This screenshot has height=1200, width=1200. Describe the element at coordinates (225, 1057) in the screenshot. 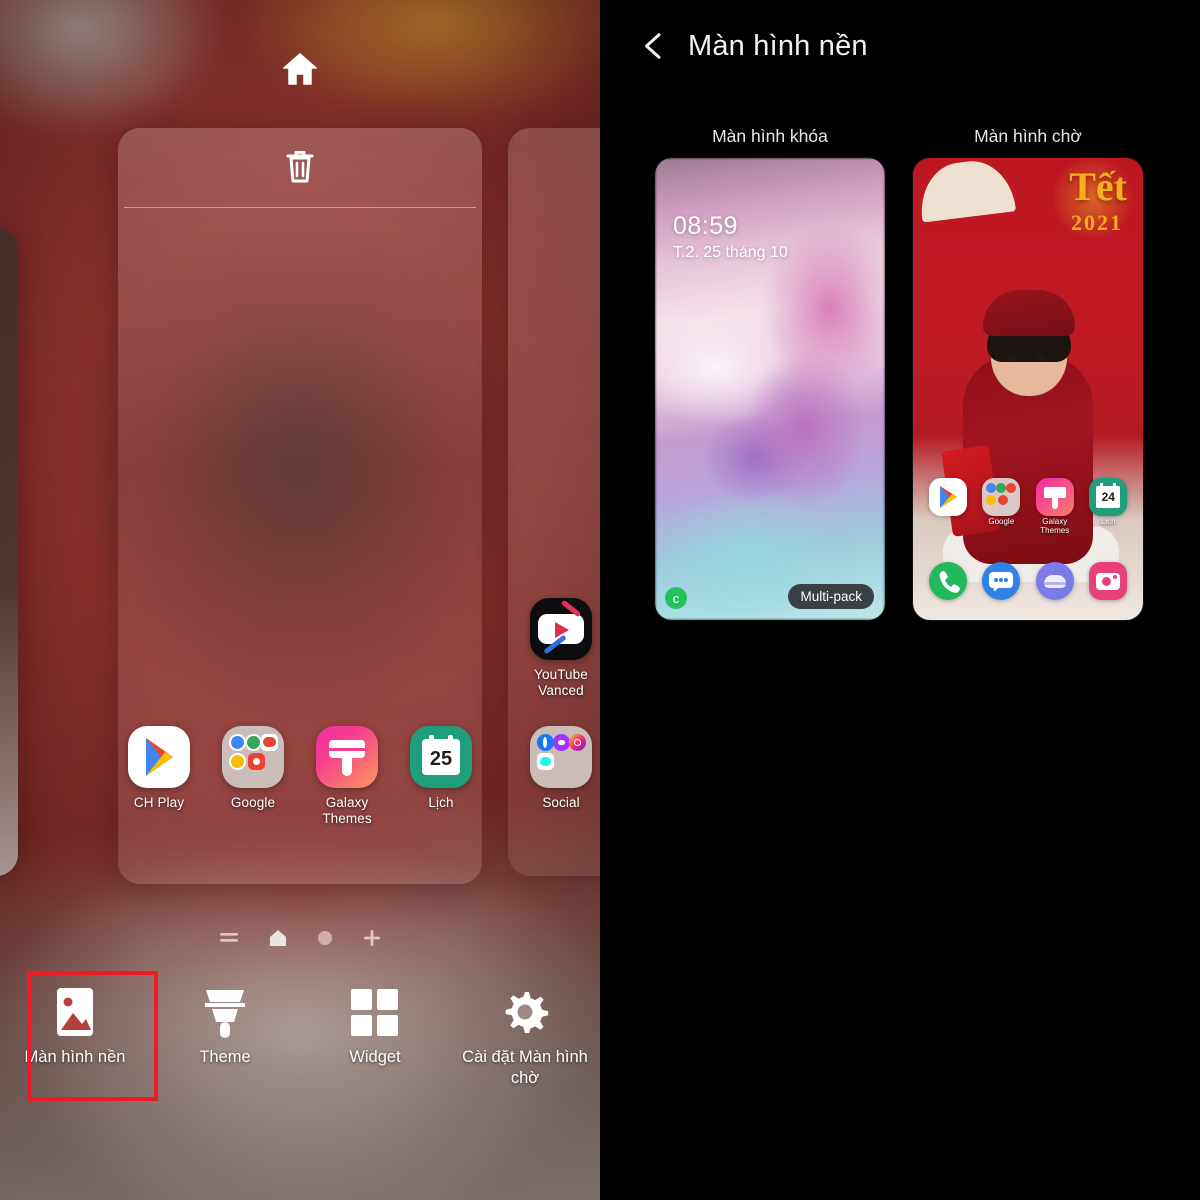

I see `toolbar-label: Theme` at that location.